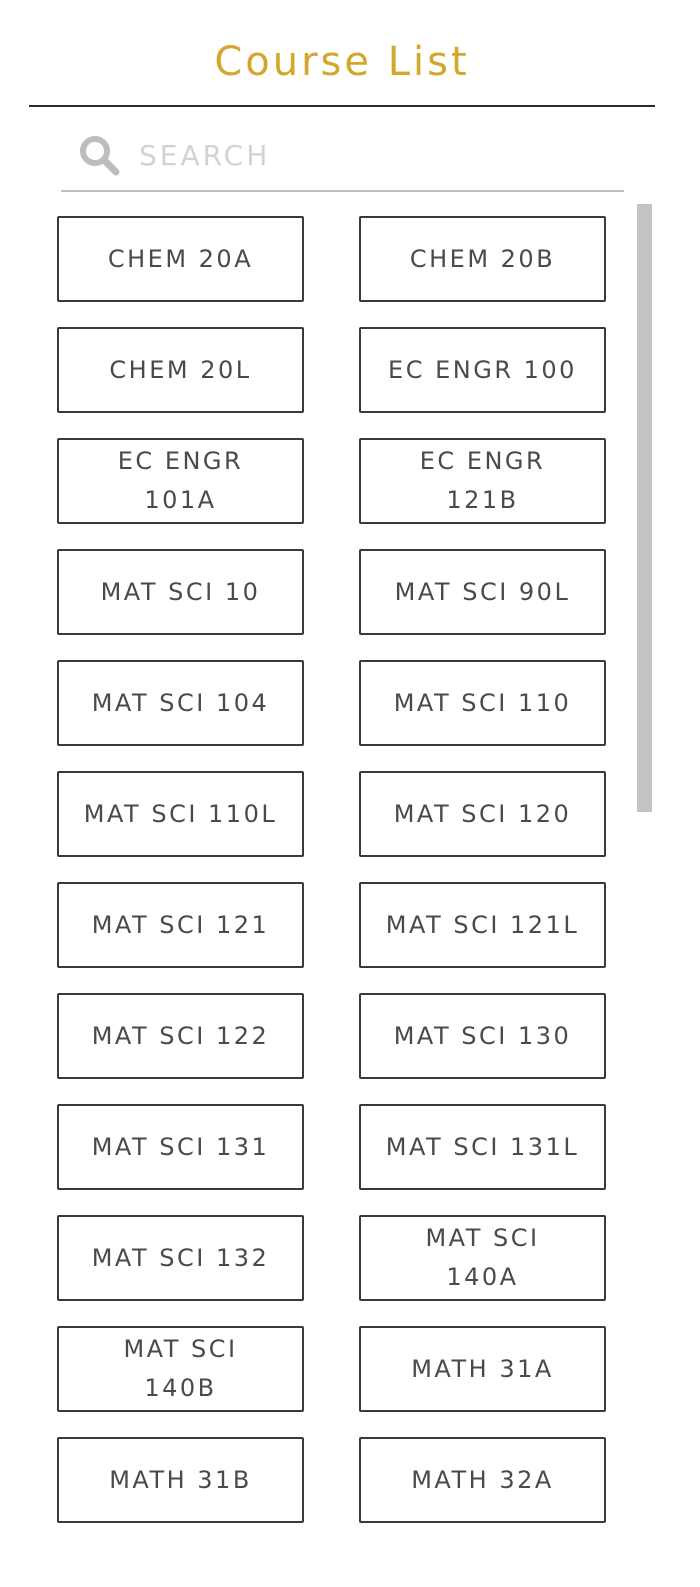 This screenshot has width=700, height=1587. Describe the element at coordinates (180, 259) in the screenshot. I see `course-button: CHEM 20A` at that location.